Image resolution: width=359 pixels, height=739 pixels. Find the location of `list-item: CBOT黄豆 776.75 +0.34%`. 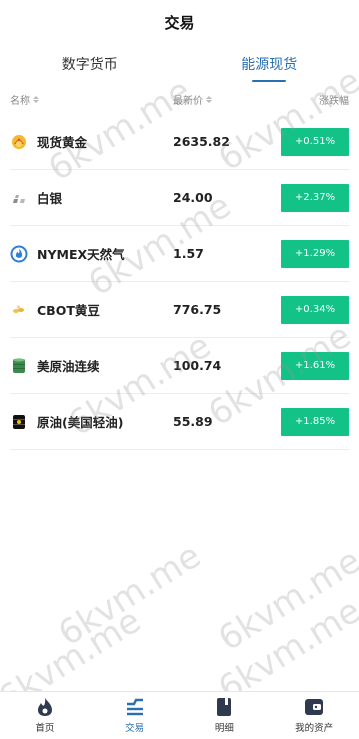

list-item: CBOT黄豆 776.75 +0.34% is located at coordinates (179, 310).